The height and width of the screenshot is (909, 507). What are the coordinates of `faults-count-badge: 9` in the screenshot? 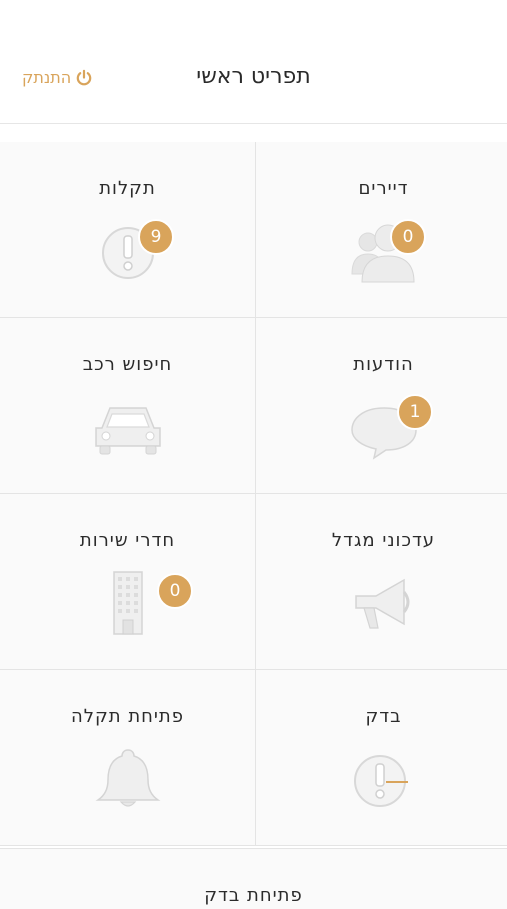 It's located at (156, 237).